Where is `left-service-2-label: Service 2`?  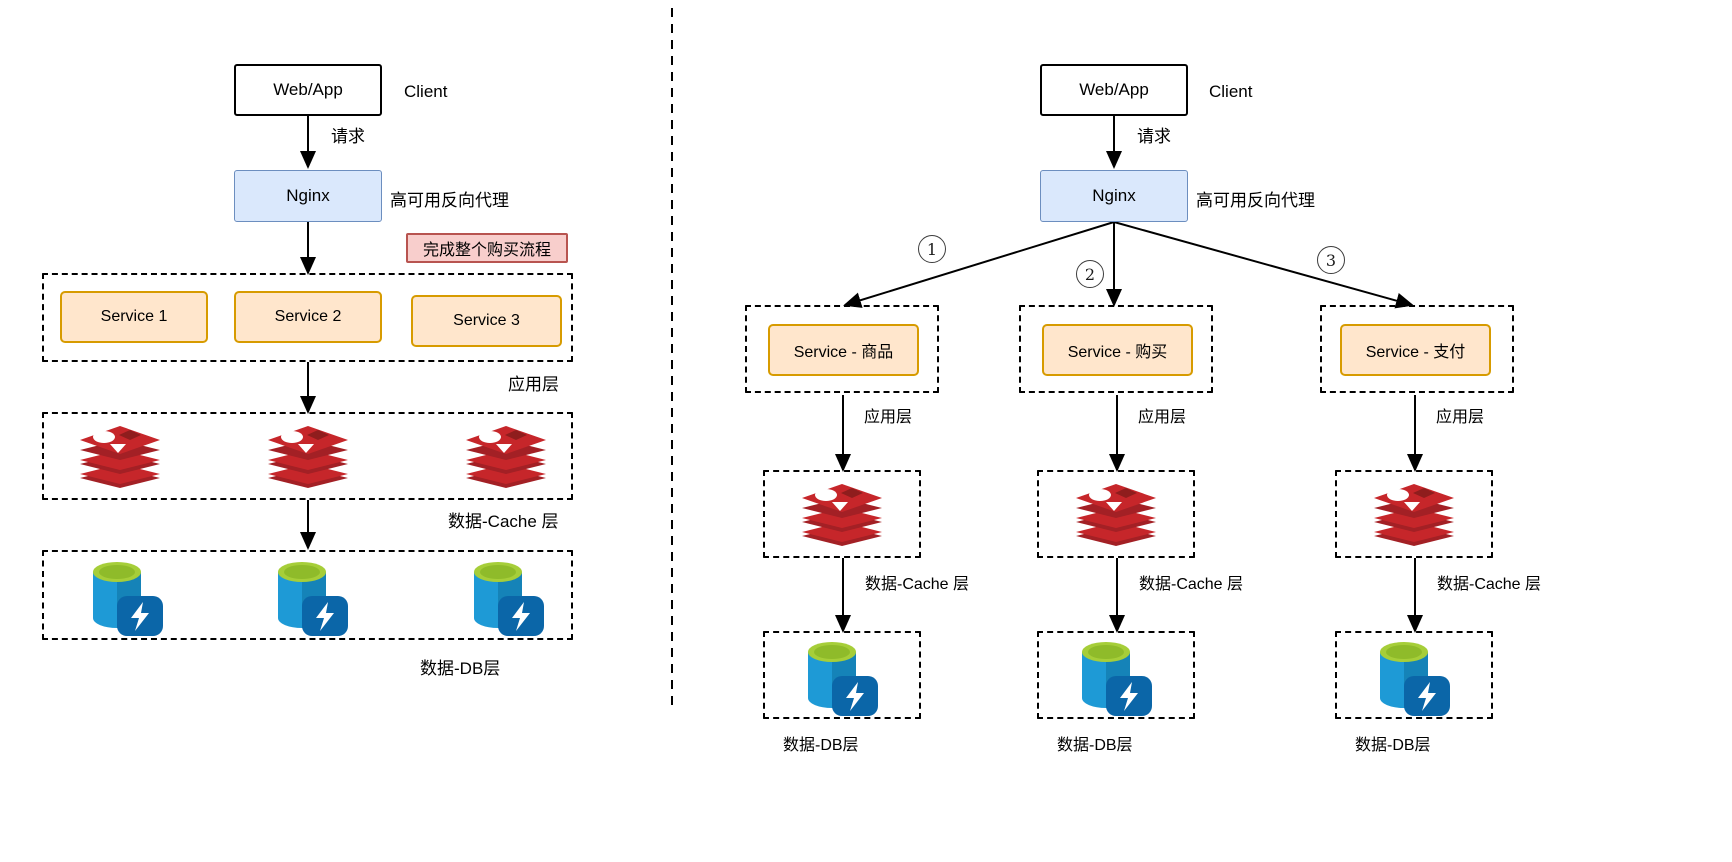 left-service-2-label: Service 2 is located at coordinates (308, 316).